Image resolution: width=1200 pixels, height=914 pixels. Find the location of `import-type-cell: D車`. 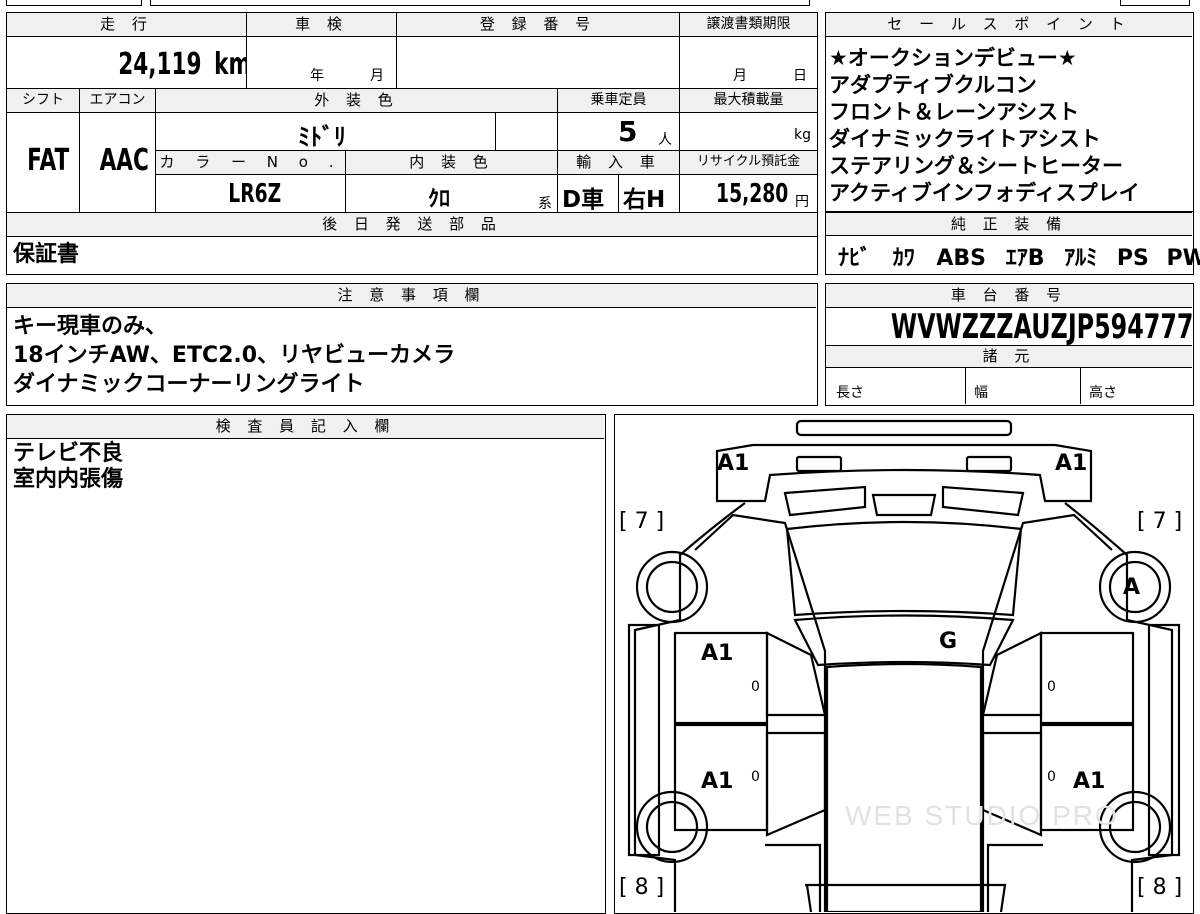

import-type-cell: D車 is located at coordinates (588, 194).